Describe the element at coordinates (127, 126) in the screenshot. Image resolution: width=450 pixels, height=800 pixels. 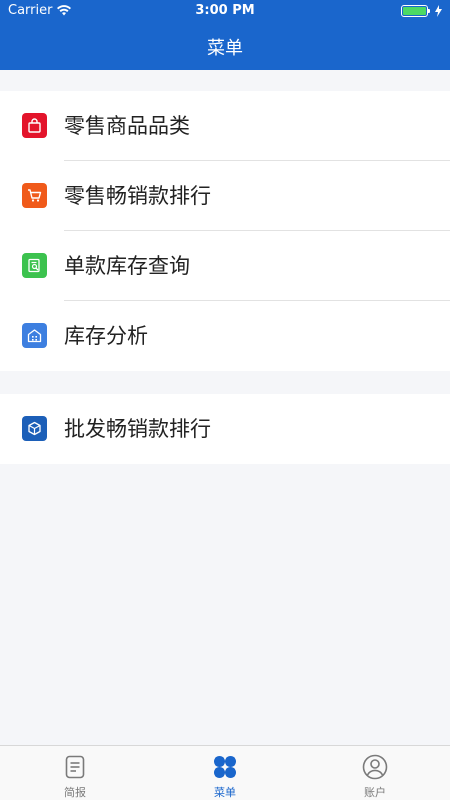
I see `menu-item-label: 零售商品品类` at that location.